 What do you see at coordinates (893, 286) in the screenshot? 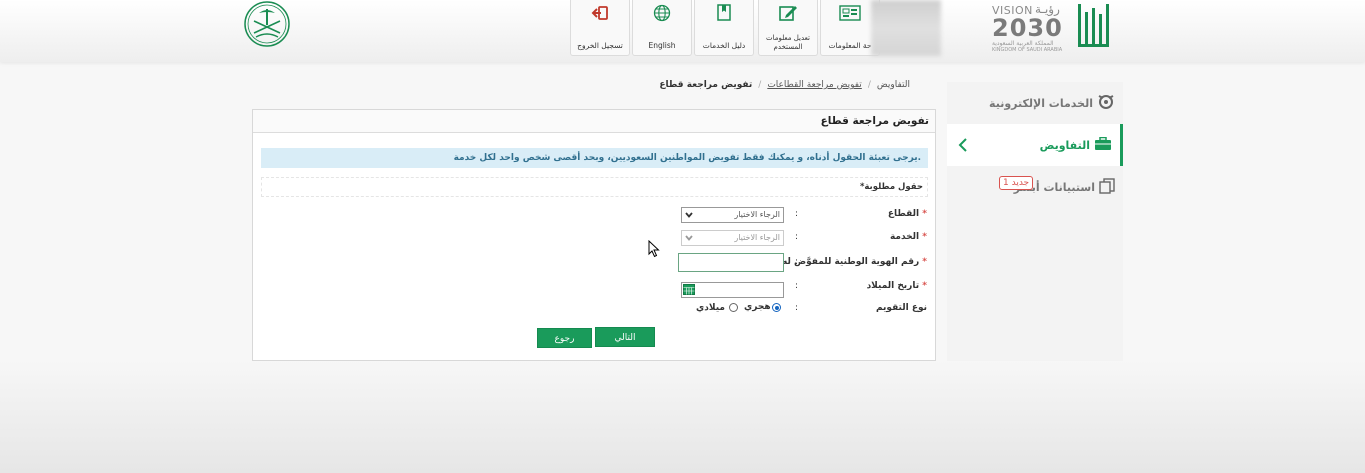
I see `birth-date-label-text: تاريخ الميلاد` at bounding box center [893, 286].